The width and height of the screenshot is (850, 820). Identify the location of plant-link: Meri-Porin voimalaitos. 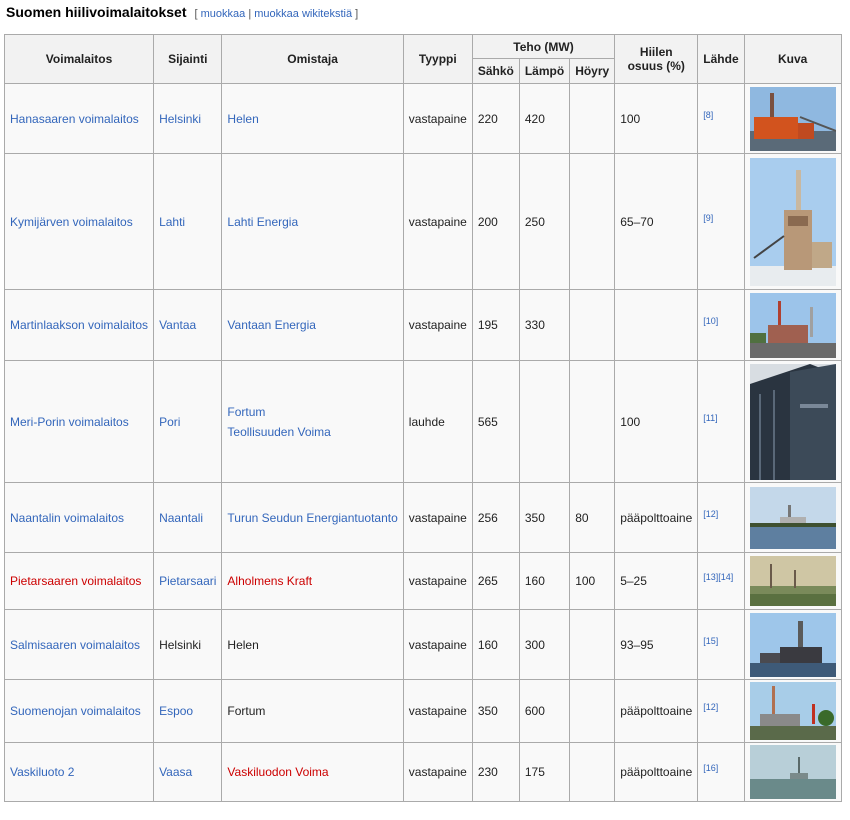
(69, 422).